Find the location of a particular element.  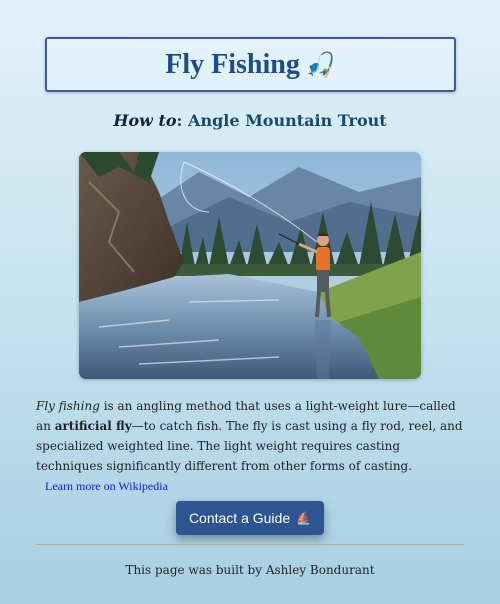

subtitle-prefix: How to is located at coordinates (145, 120).